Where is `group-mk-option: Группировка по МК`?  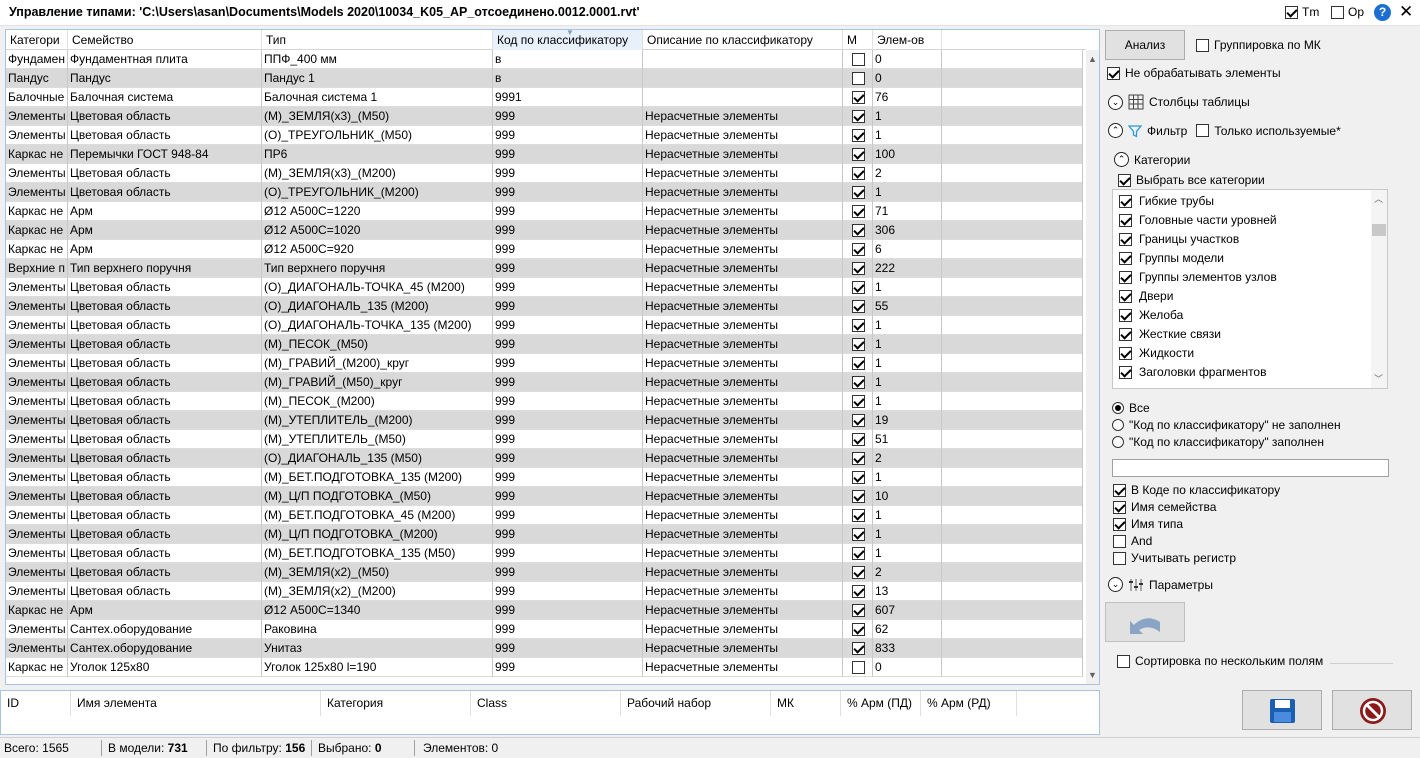
group-mk-option: Группировка по МК is located at coordinates (1258, 45).